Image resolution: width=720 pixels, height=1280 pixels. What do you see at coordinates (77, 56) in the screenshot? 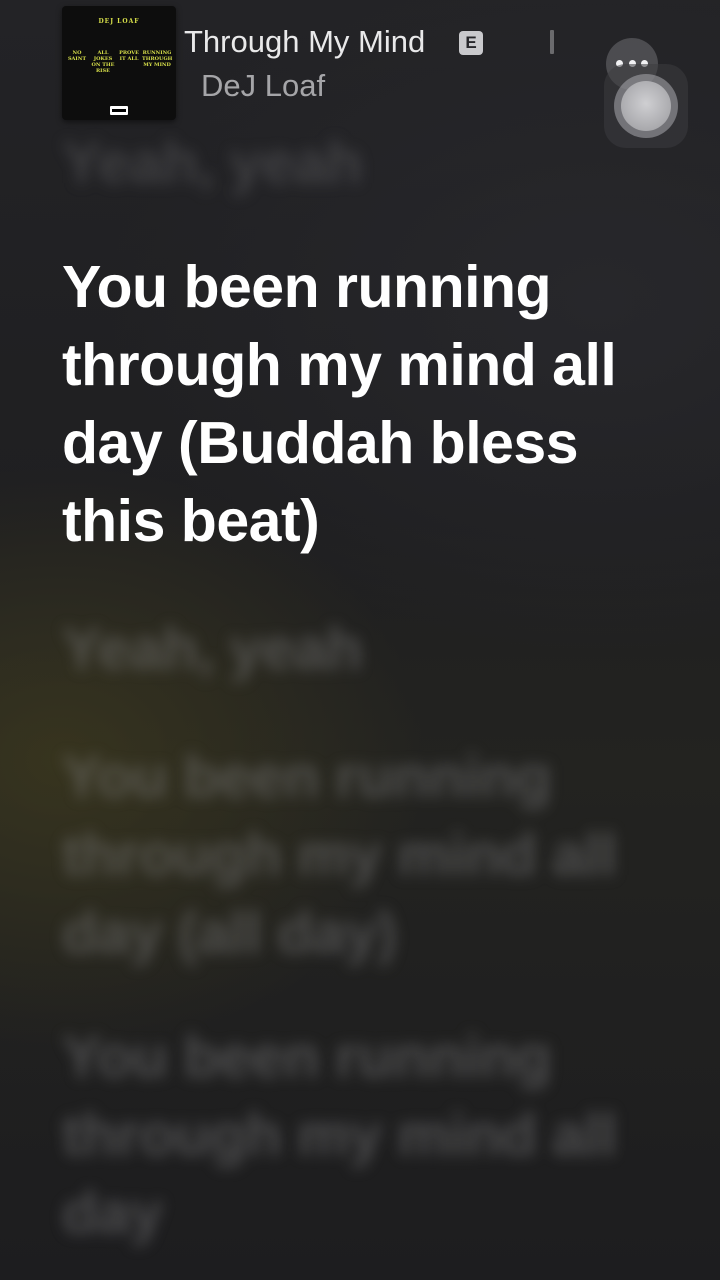
I see `album-art-tag: NO SAINT` at bounding box center [77, 56].